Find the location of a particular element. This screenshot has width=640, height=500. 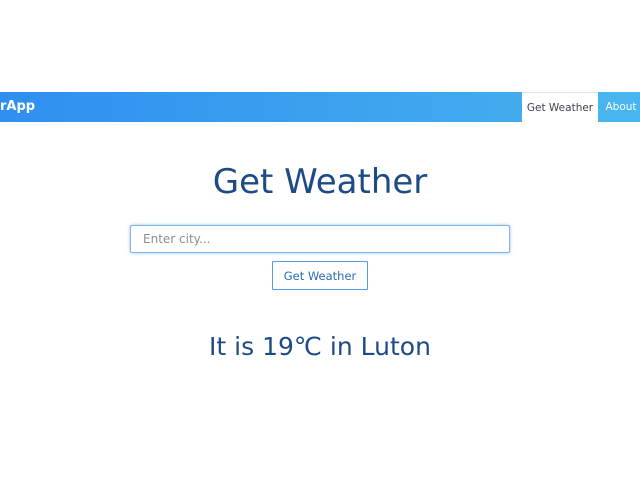

navbar: rApp Get Weather About is located at coordinates (320, 107).